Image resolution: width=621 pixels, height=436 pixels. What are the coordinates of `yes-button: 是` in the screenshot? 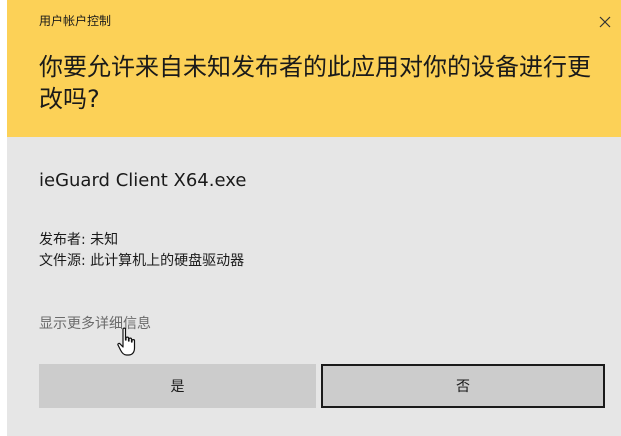 It's located at (177, 386).